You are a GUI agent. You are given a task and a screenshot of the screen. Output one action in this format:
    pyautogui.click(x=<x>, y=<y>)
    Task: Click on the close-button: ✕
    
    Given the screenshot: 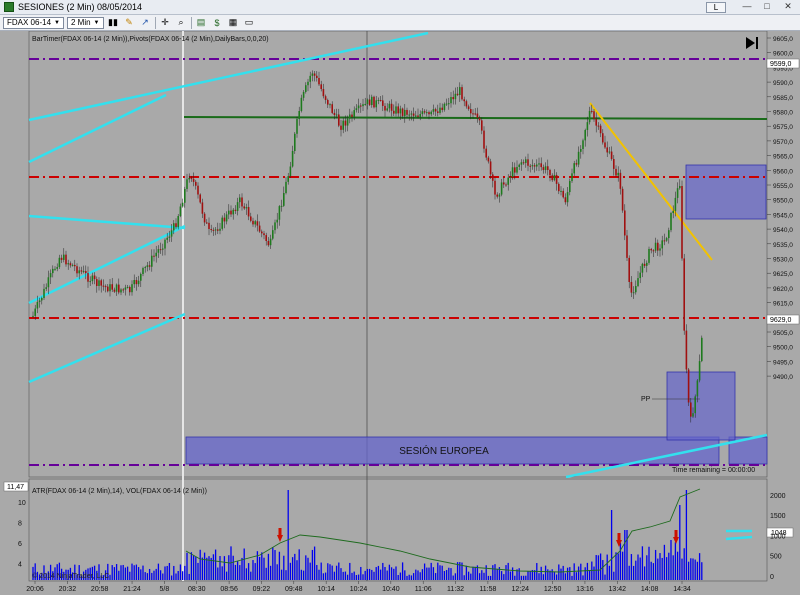 What is the action you would take?
    pyautogui.click(x=788, y=7)
    